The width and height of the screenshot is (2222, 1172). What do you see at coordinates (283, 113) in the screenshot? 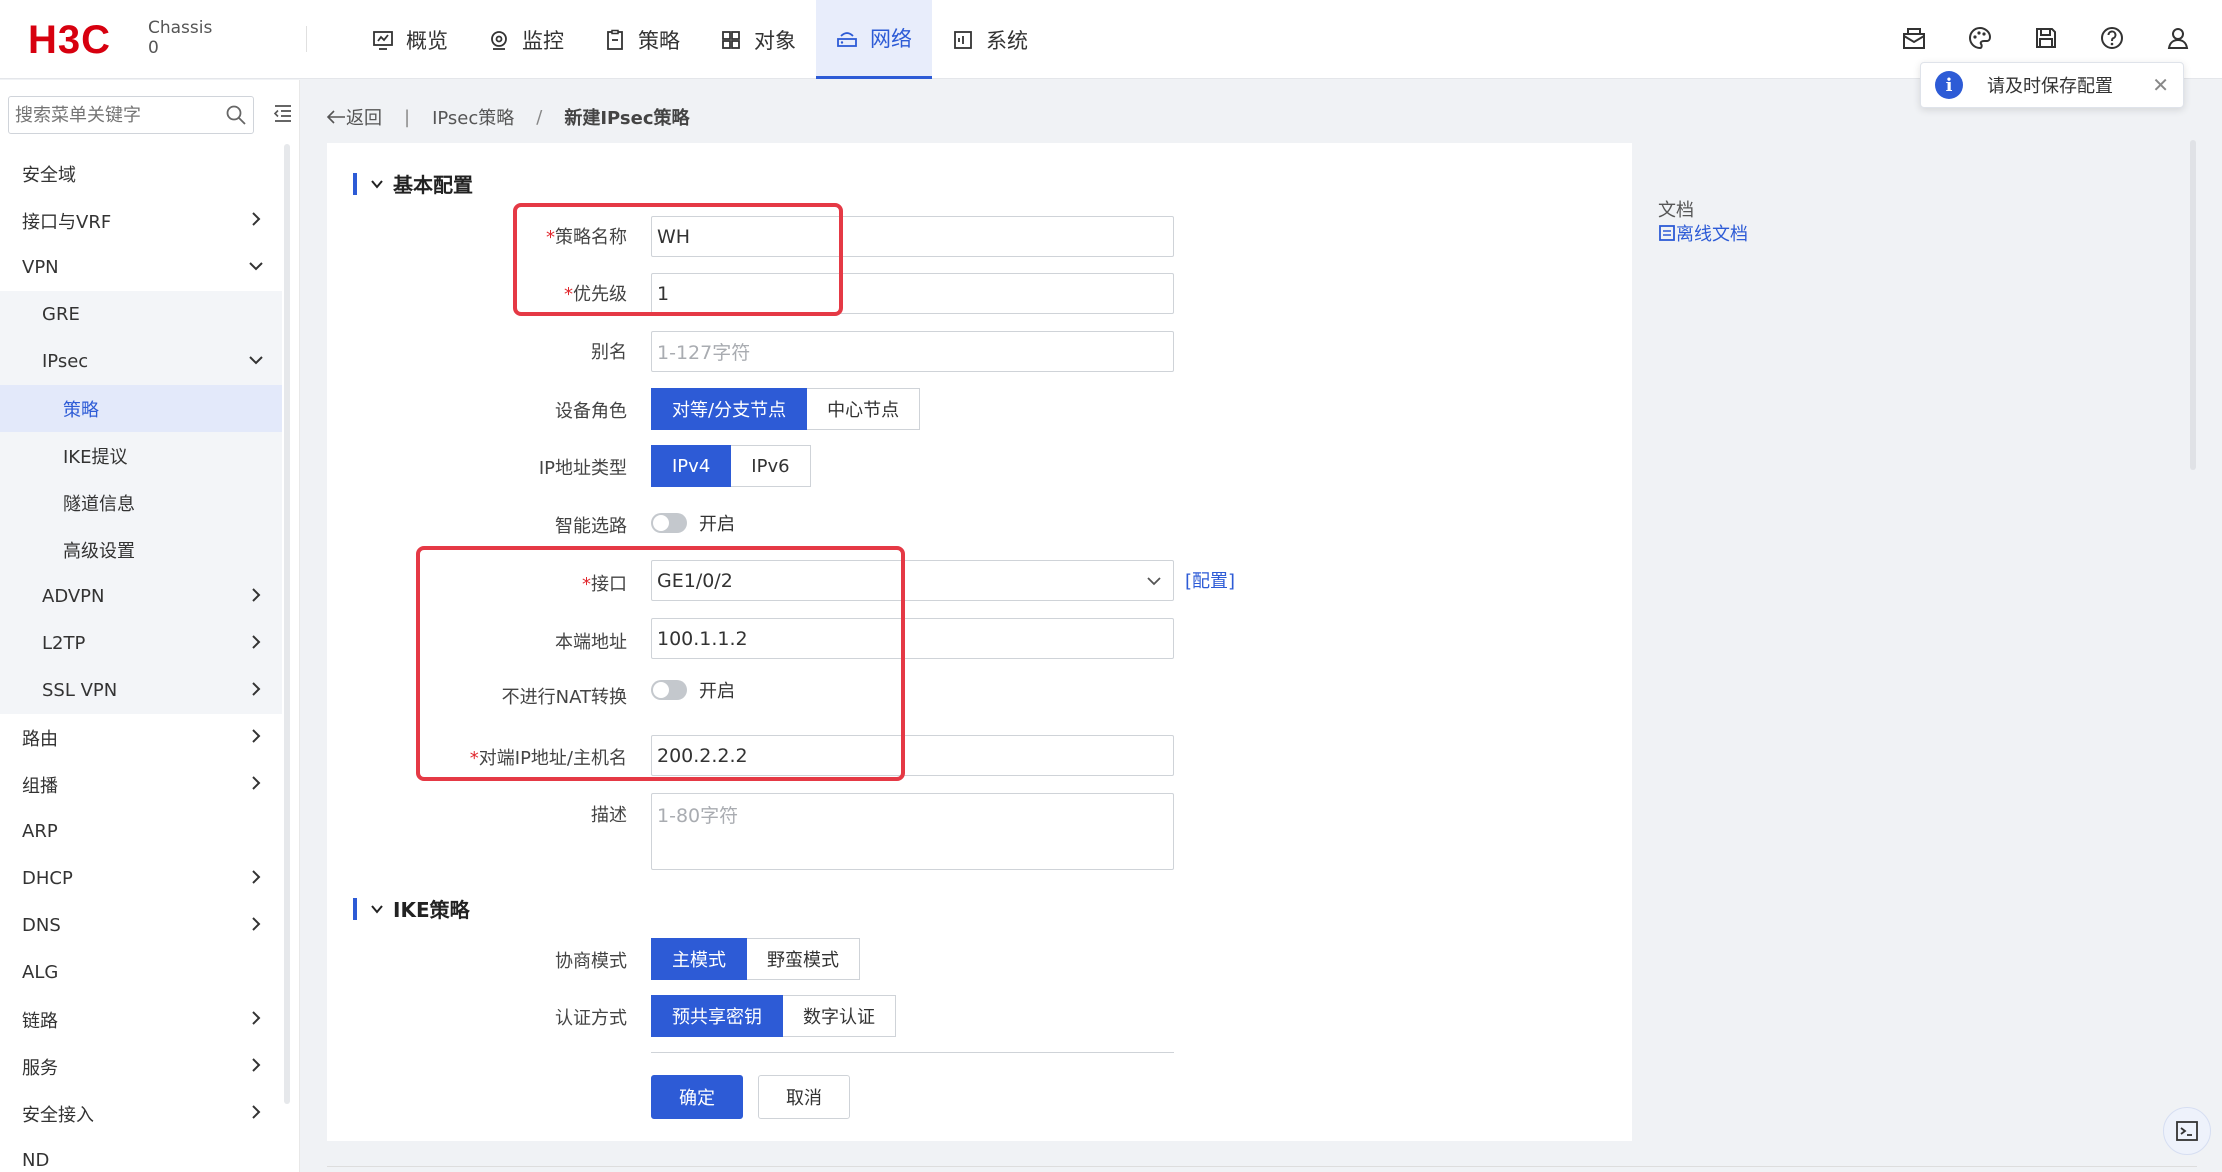
I see `collapse-sidebar-icon` at bounding box center [283, 113].